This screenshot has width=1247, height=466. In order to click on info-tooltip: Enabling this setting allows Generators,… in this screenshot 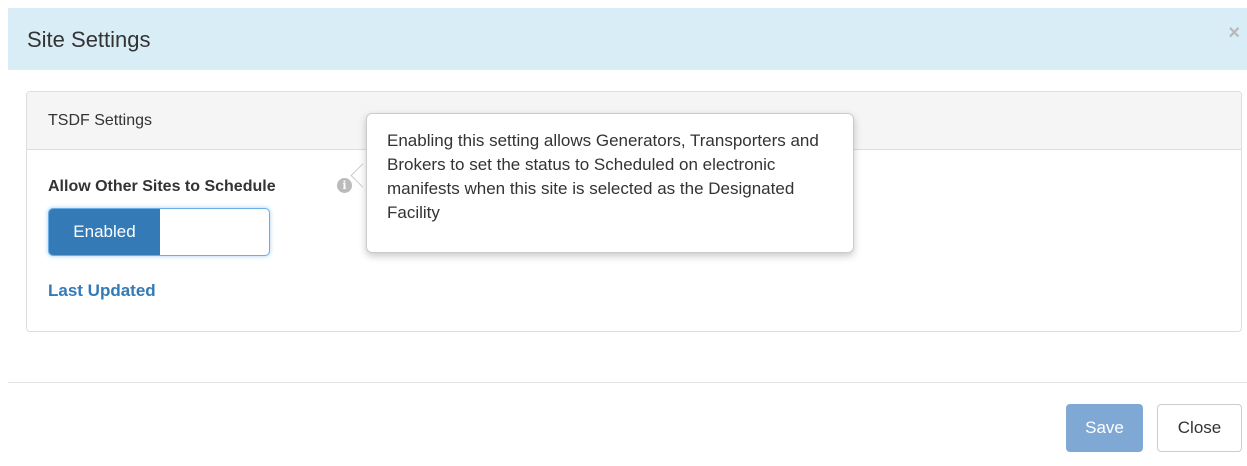, I will do `click(610, 183)`.